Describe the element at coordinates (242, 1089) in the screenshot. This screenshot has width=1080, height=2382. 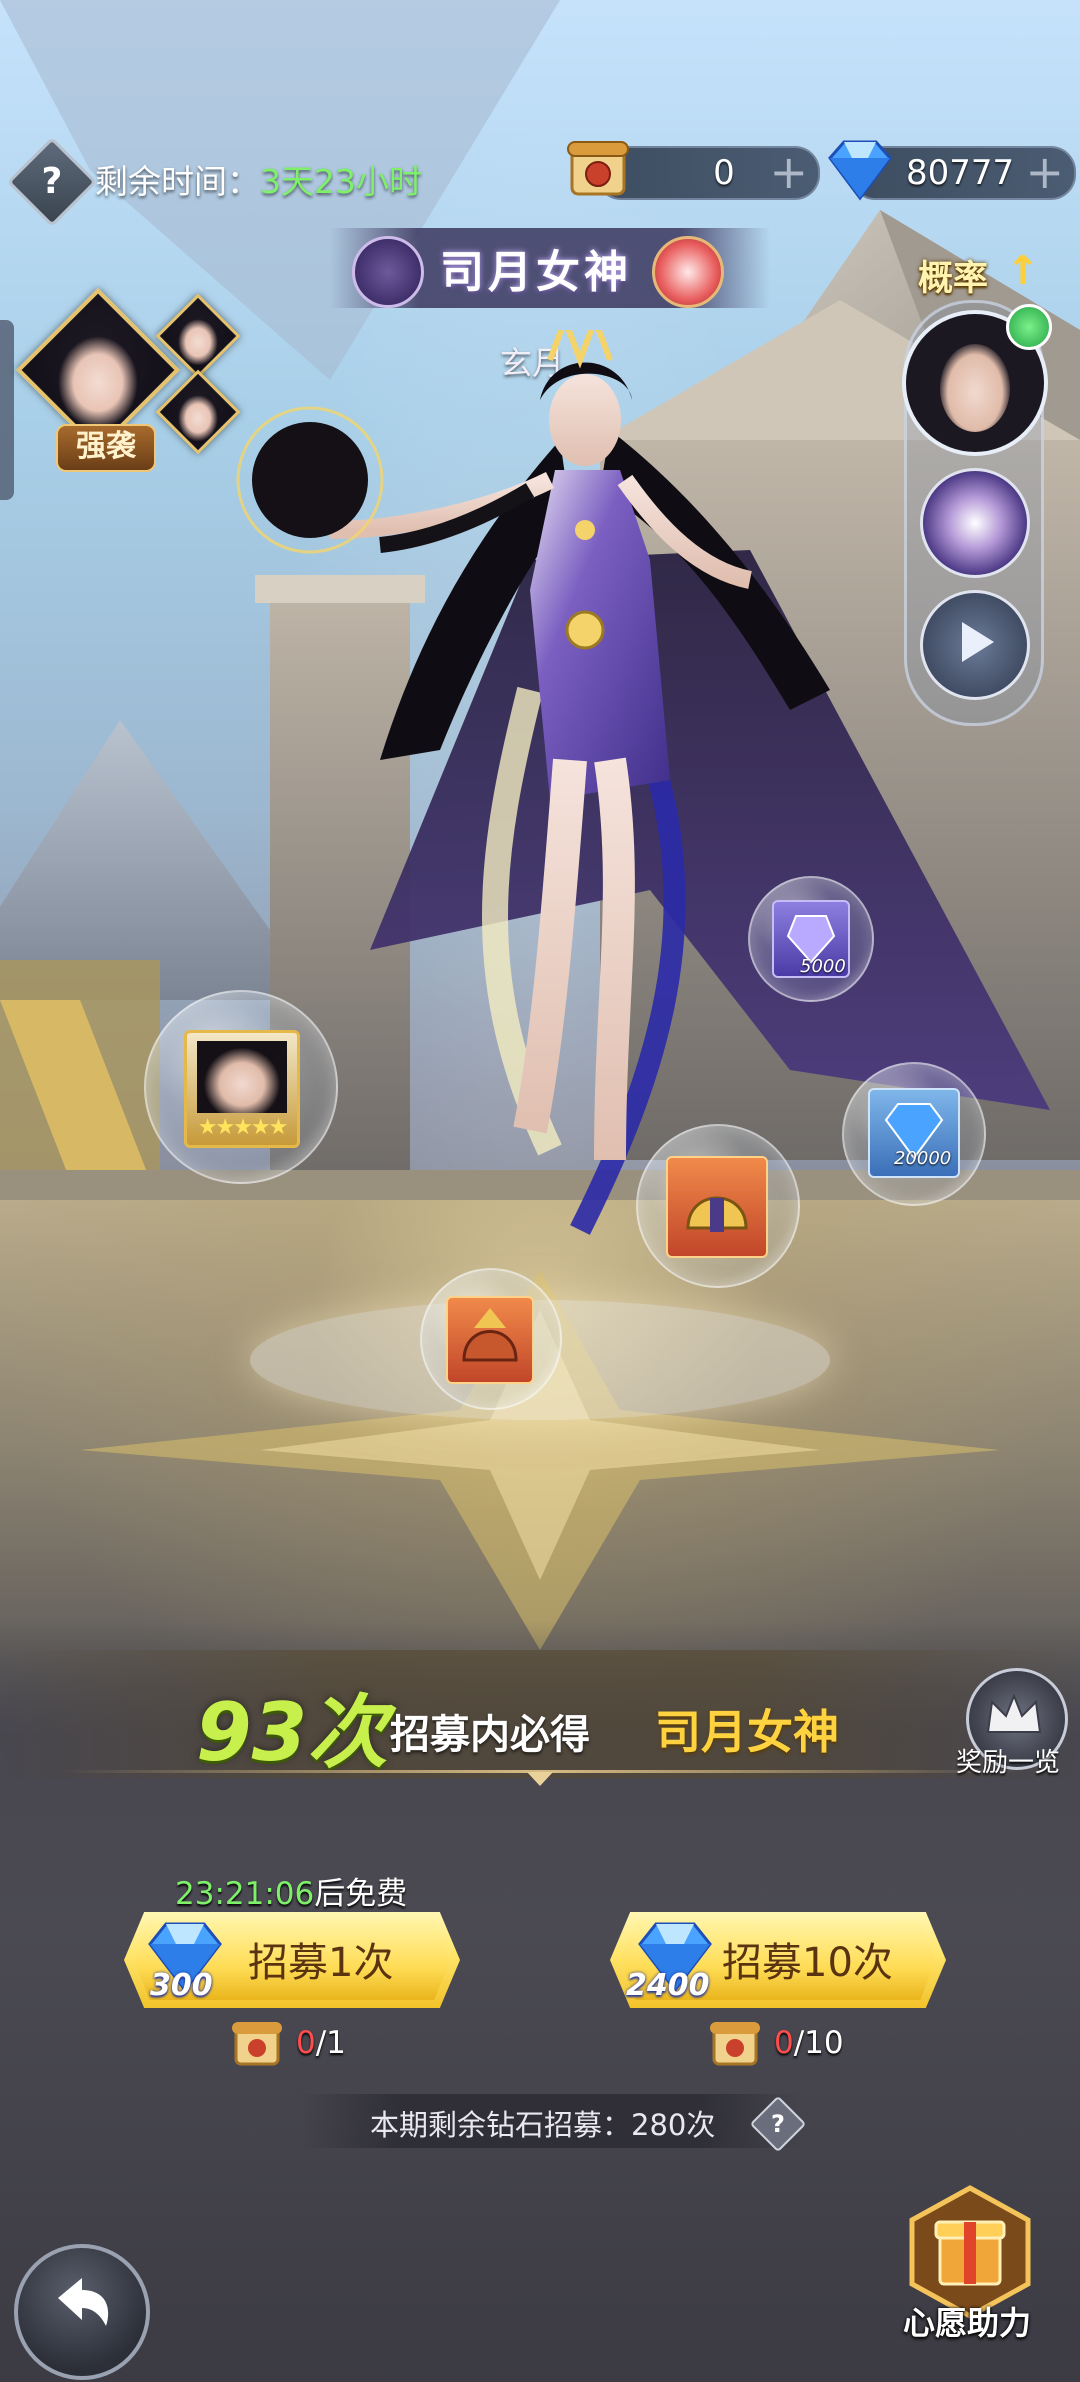
I see `hero-card-icon: ★★★★★` at that location.